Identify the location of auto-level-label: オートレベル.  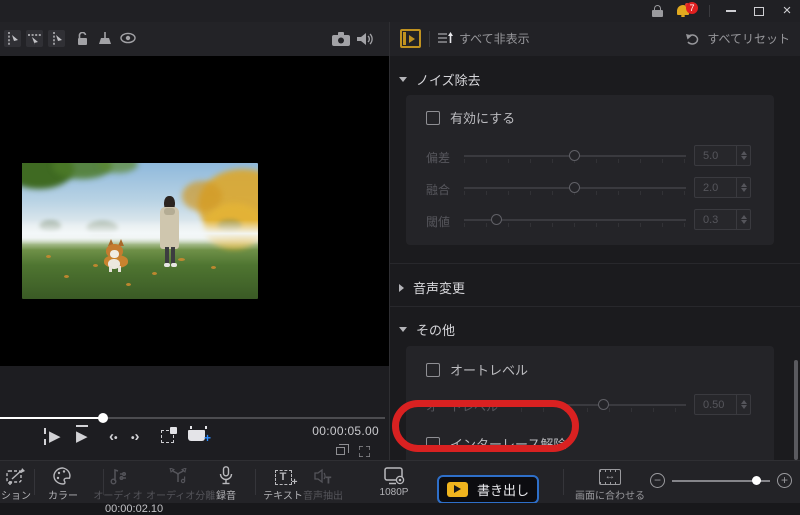
(489, 370).